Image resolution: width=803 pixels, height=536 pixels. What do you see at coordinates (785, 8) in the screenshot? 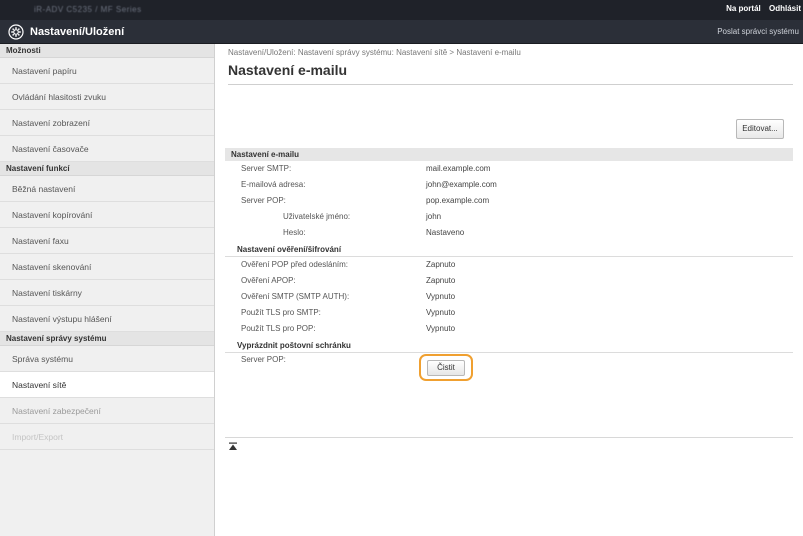
I see `logout-link: Odhlásit` at bounding box center [785, 8].